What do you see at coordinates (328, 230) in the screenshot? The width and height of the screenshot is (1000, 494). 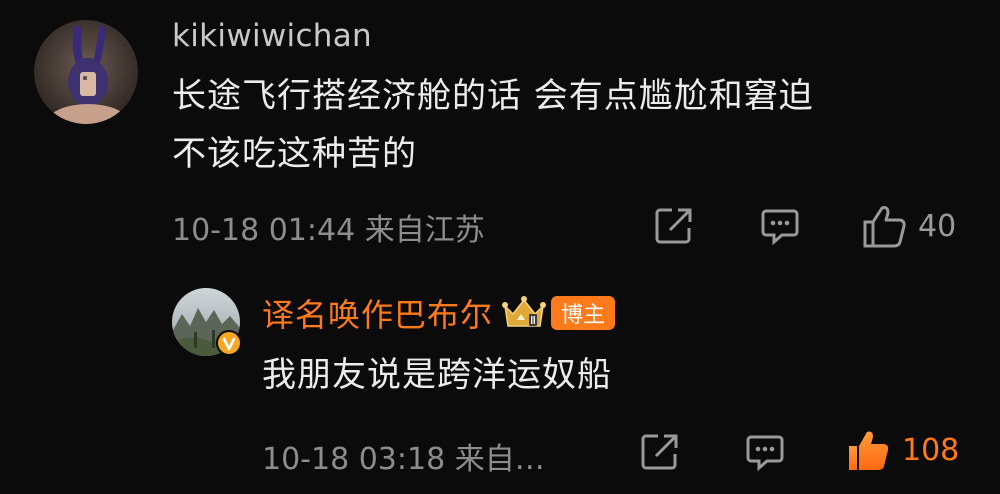 I see `comment-meta: 10-18 01:44 来自江苏` at bounding box center [328, 230].